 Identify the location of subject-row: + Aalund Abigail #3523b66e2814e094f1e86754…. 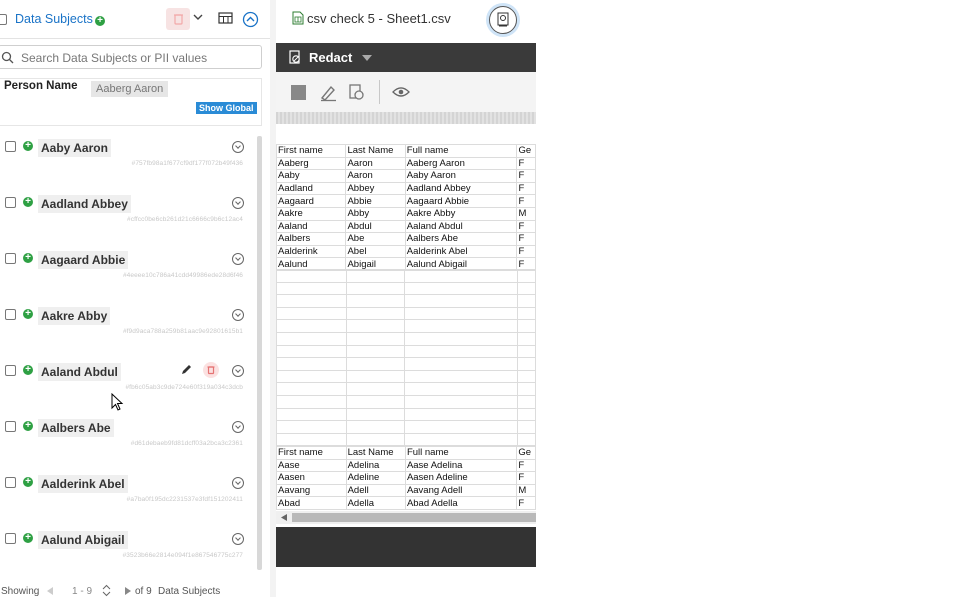
(127, 550).